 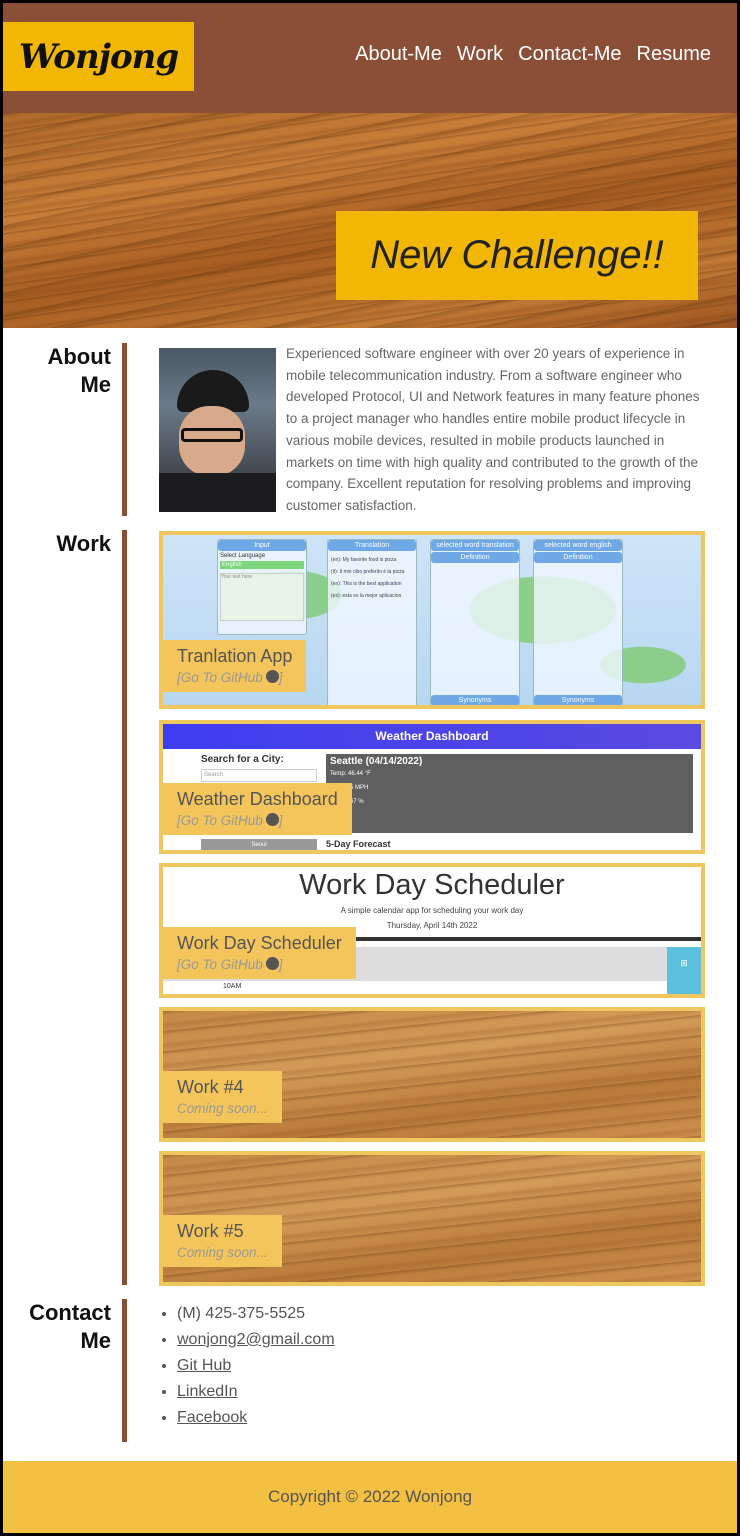 I want to click on contact-item: Git Hub, so click(x=256, y=1366).